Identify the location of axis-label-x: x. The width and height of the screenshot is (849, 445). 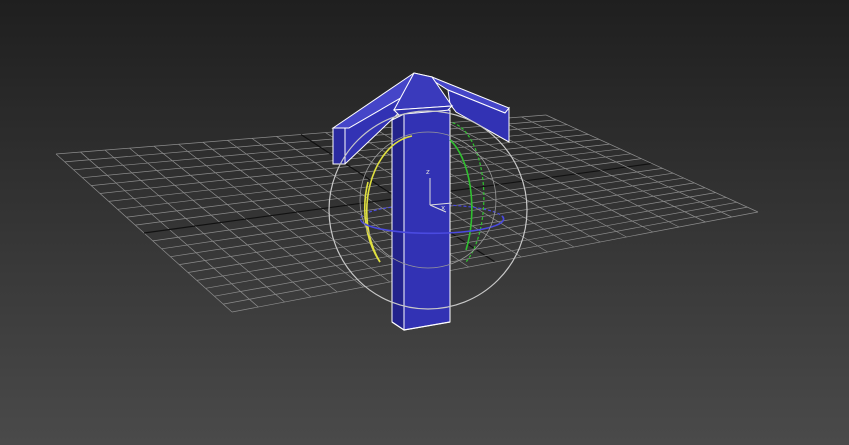
(443, 208).